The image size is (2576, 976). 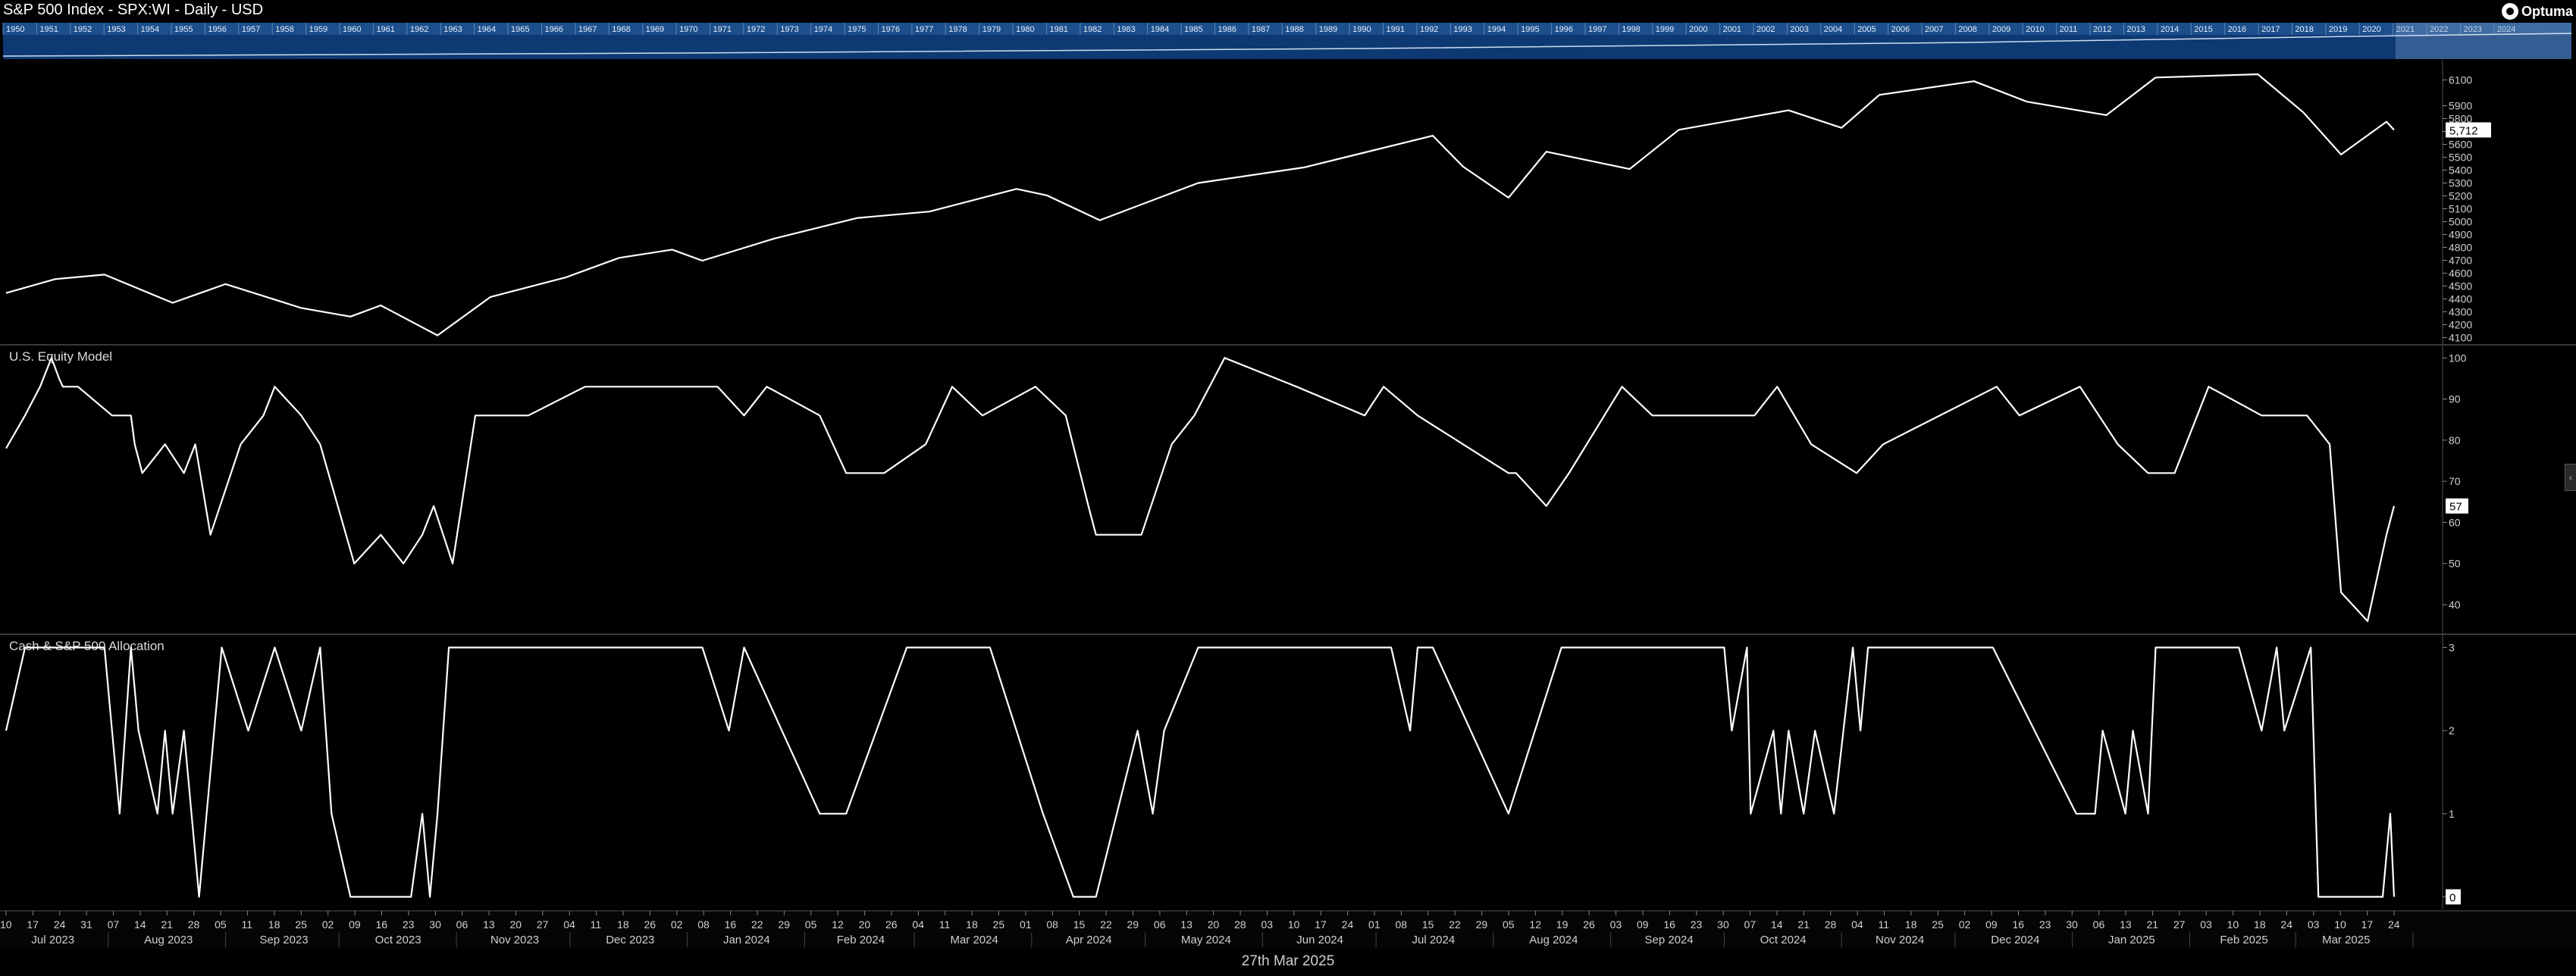 What do you see at coordinates (2570, 477) in the screenshot?
I see `panel-collapse-tab: ‹` at bounding box center [2570, 477].